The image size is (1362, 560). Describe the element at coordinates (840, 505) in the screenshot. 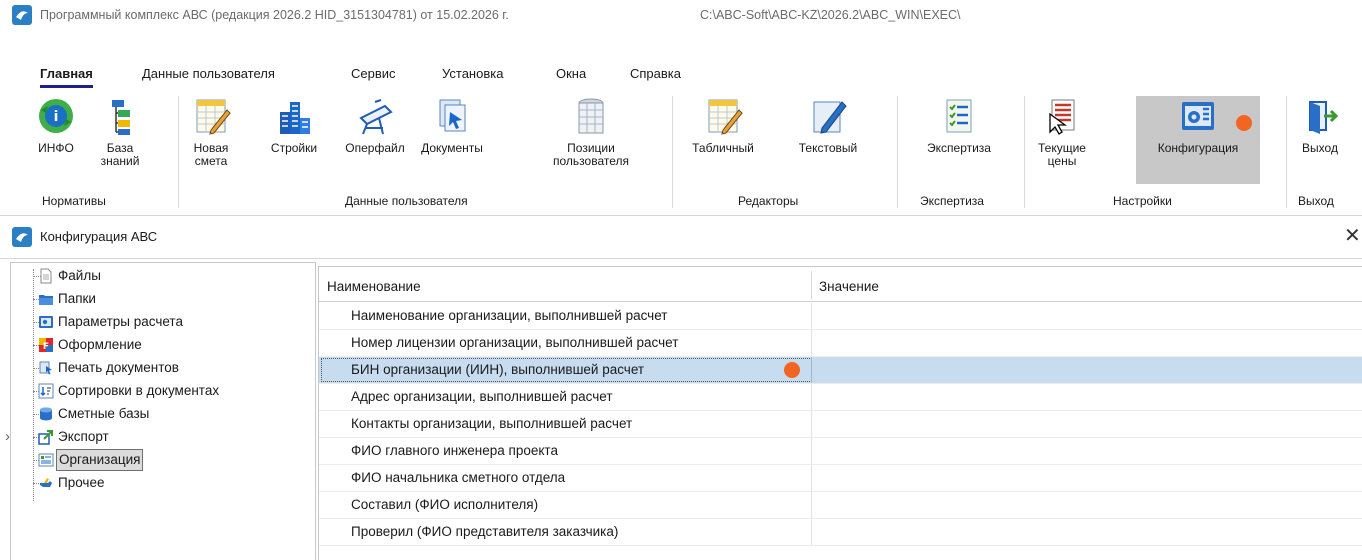

I see `table-row: Составил (ФИО исполнителя)` at that location.